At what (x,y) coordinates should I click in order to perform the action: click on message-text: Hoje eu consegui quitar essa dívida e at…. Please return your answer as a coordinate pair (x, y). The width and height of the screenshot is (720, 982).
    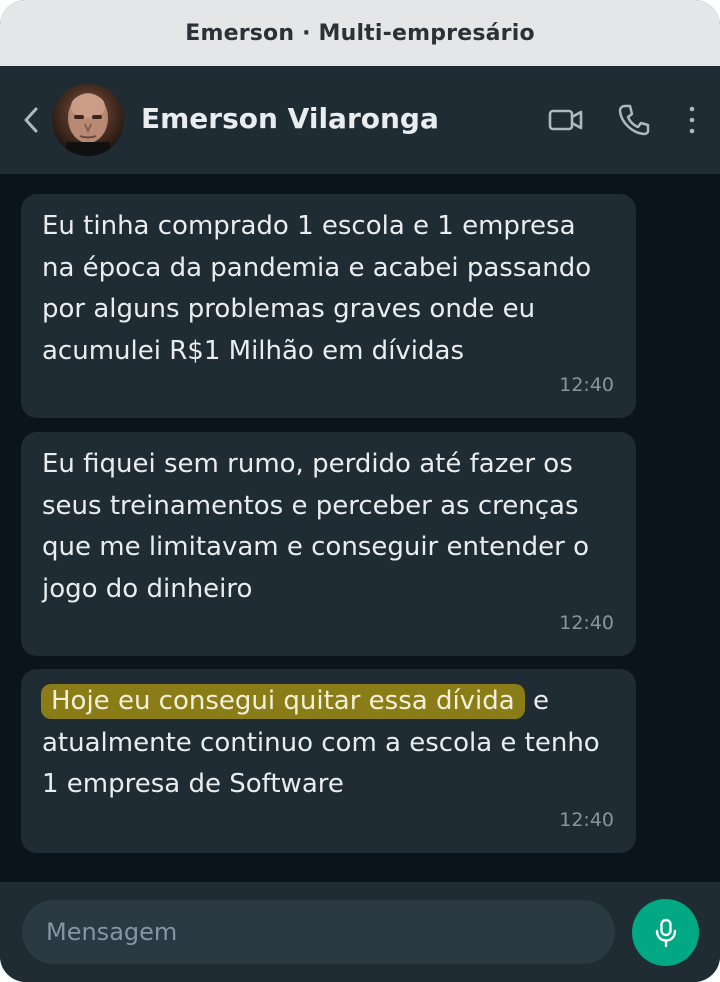
    Looking at the image, I should click on (327, 743).